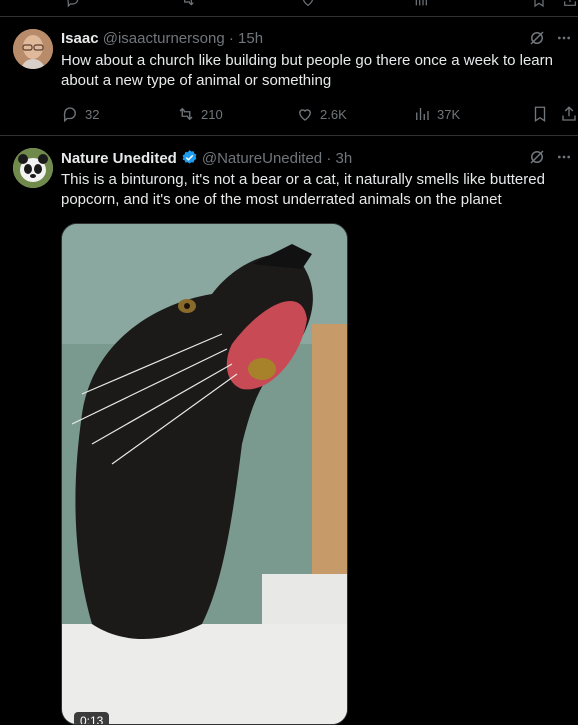 The image size is (578, 725). What do you see at coordinates (80, 38) in the screenshot?
I see `display-name: Isaac` at bounding box center [80, 38].